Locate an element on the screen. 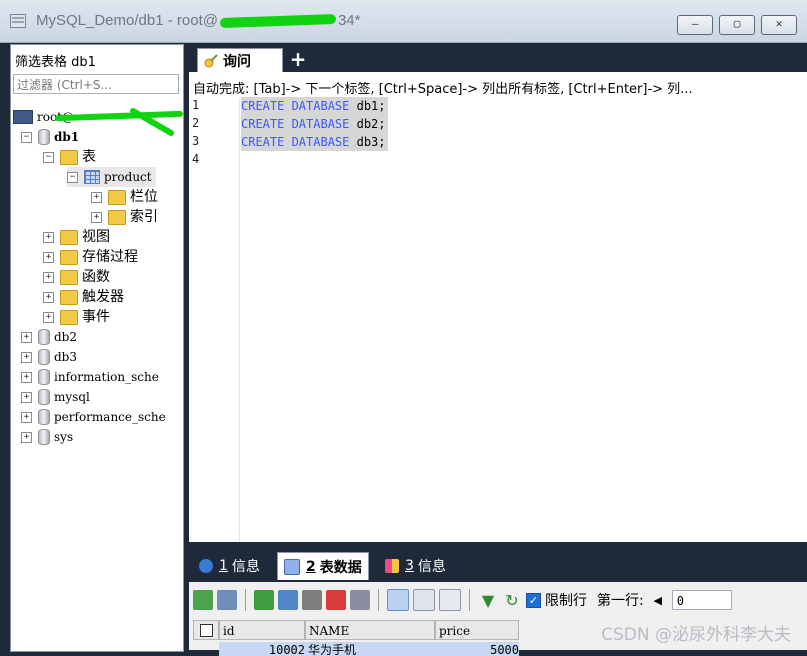 The width and height of the screenshot is (807, 656). discard-icon is located at coordinates (360, 600).